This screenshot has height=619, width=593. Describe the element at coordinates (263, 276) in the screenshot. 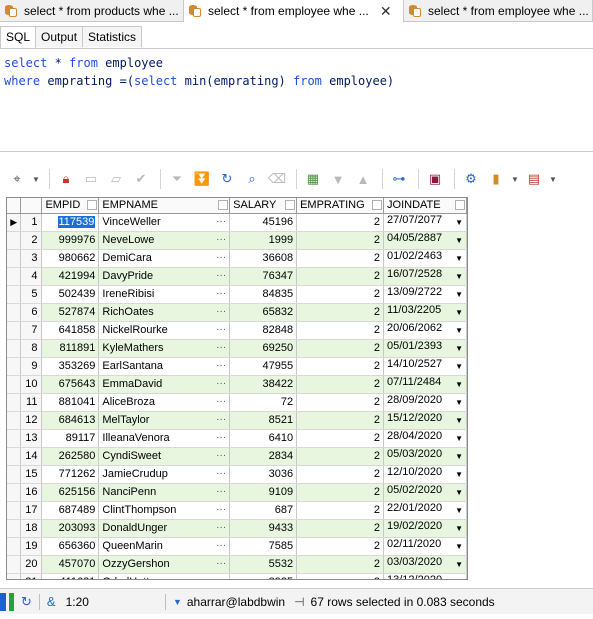

I see `cell-salary: 76347` at that location.